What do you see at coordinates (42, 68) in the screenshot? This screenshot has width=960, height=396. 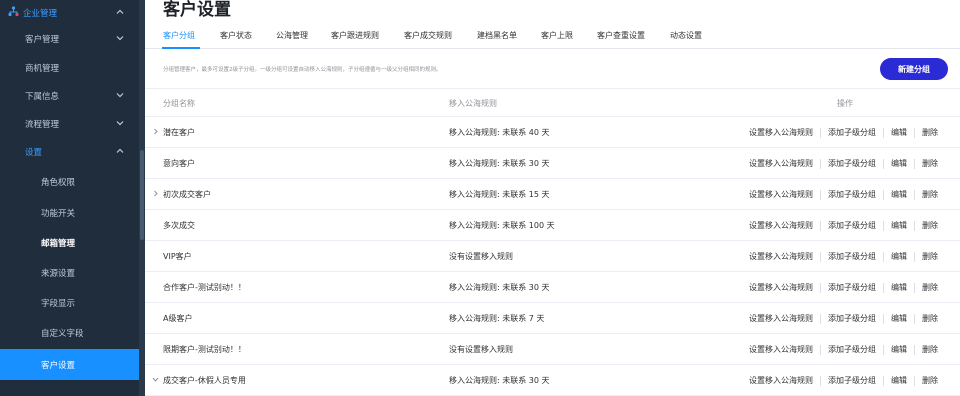 I see `sidebar-item-label: 商机管理` at bounding box center [42, 68].